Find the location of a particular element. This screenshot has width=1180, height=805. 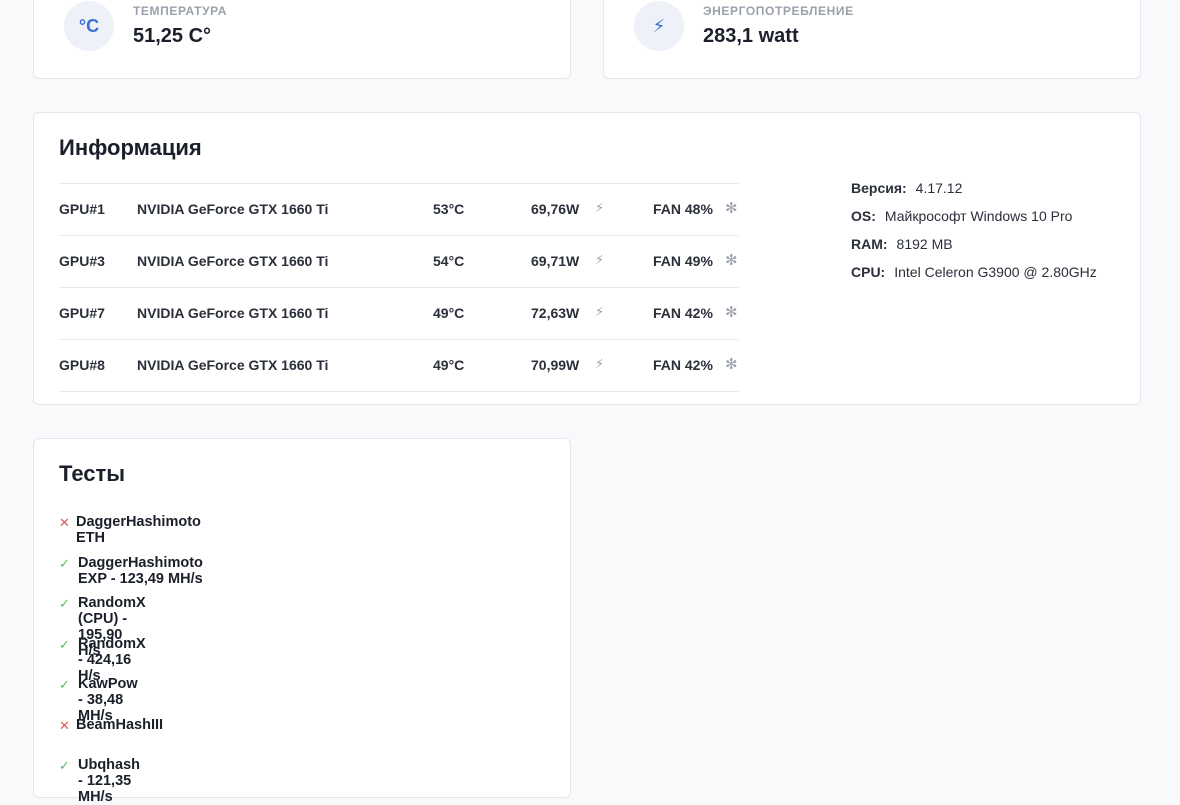

gpu-id: GPU#7 is located at coordinates (82, 313).